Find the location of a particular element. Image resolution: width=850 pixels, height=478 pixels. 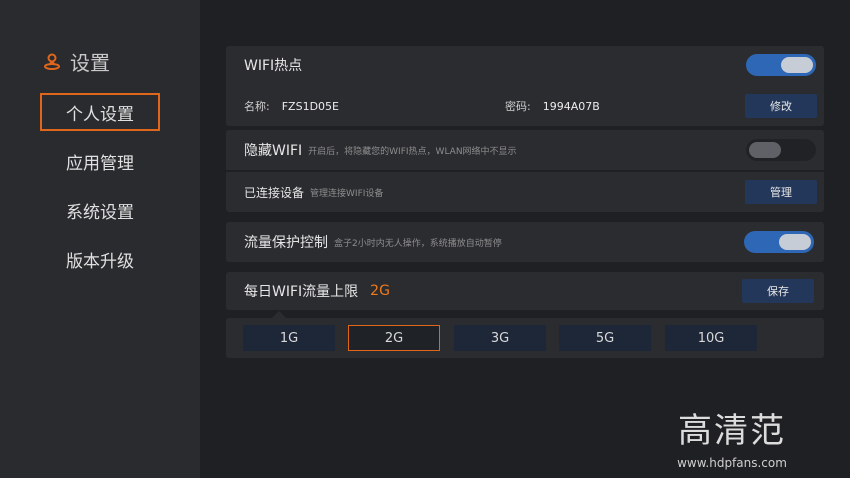

option-5g: 5G is located at coordinates (605, 338).